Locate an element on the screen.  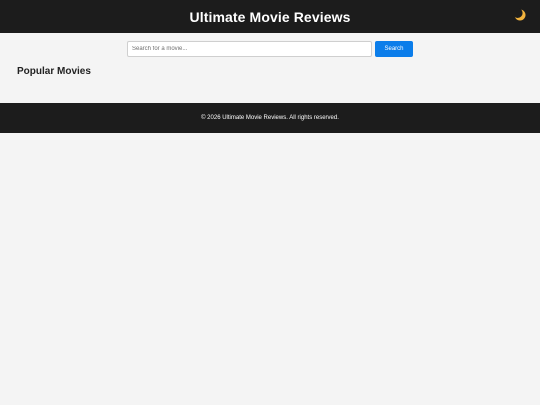
site-title: Ultimate Movie Reviews is located at coordinates (270, 16).